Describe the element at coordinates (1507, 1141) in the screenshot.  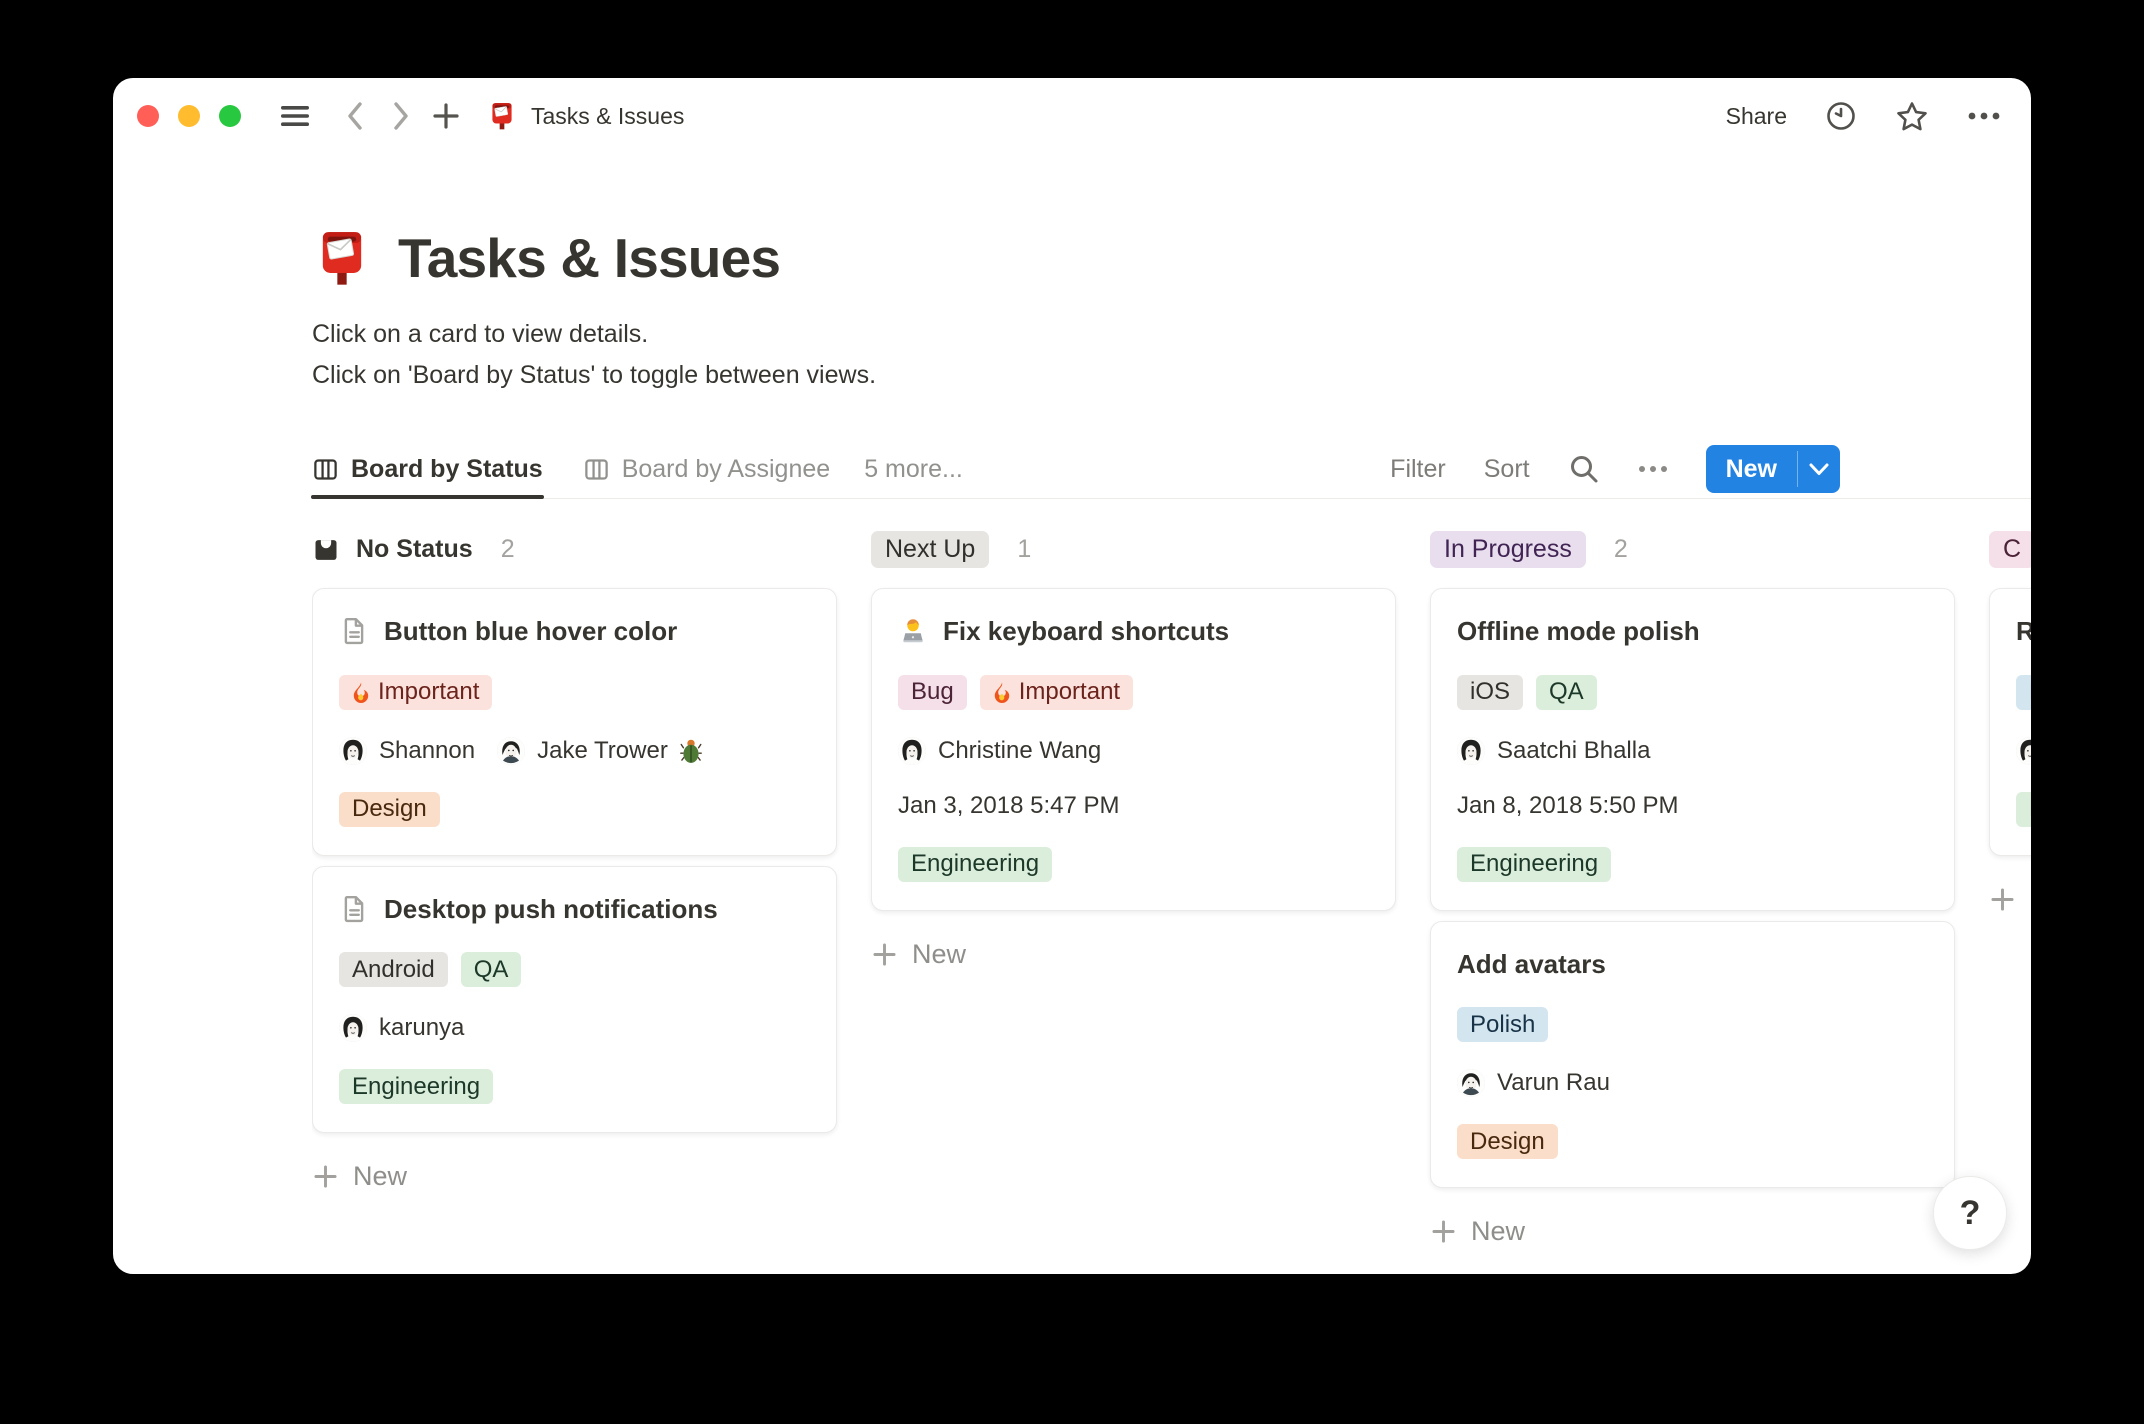
I see `tag-pill: Design` at that location.